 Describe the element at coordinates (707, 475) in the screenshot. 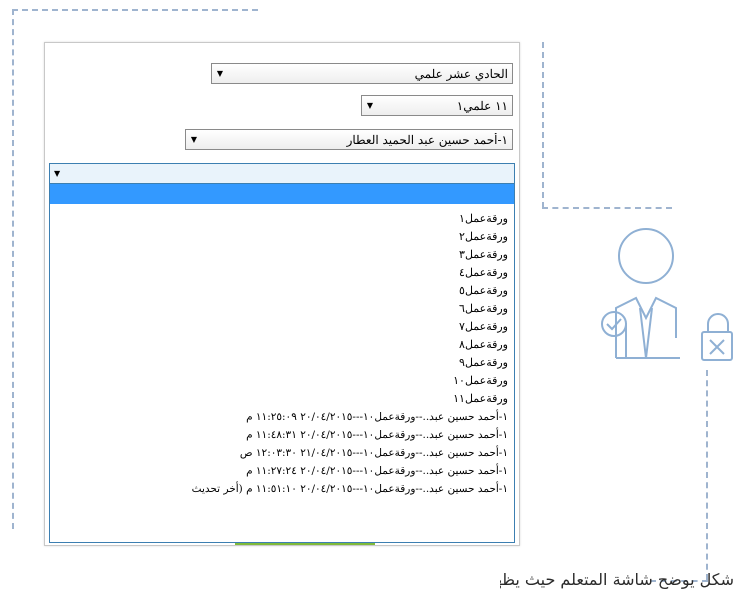

I see `dashed-line-connector` at that location.